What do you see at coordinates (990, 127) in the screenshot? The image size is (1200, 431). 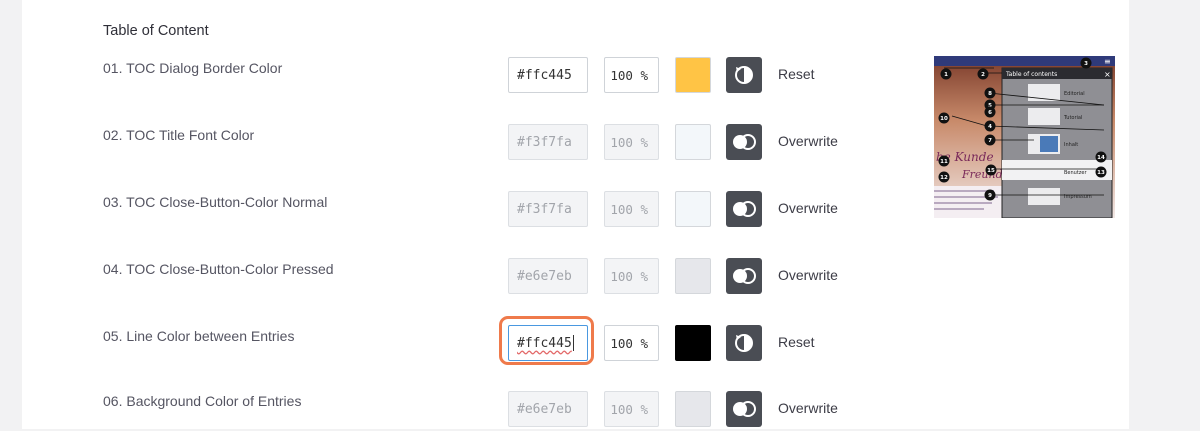 I see `preview-marker: 4` at bounding box center [990, 127].